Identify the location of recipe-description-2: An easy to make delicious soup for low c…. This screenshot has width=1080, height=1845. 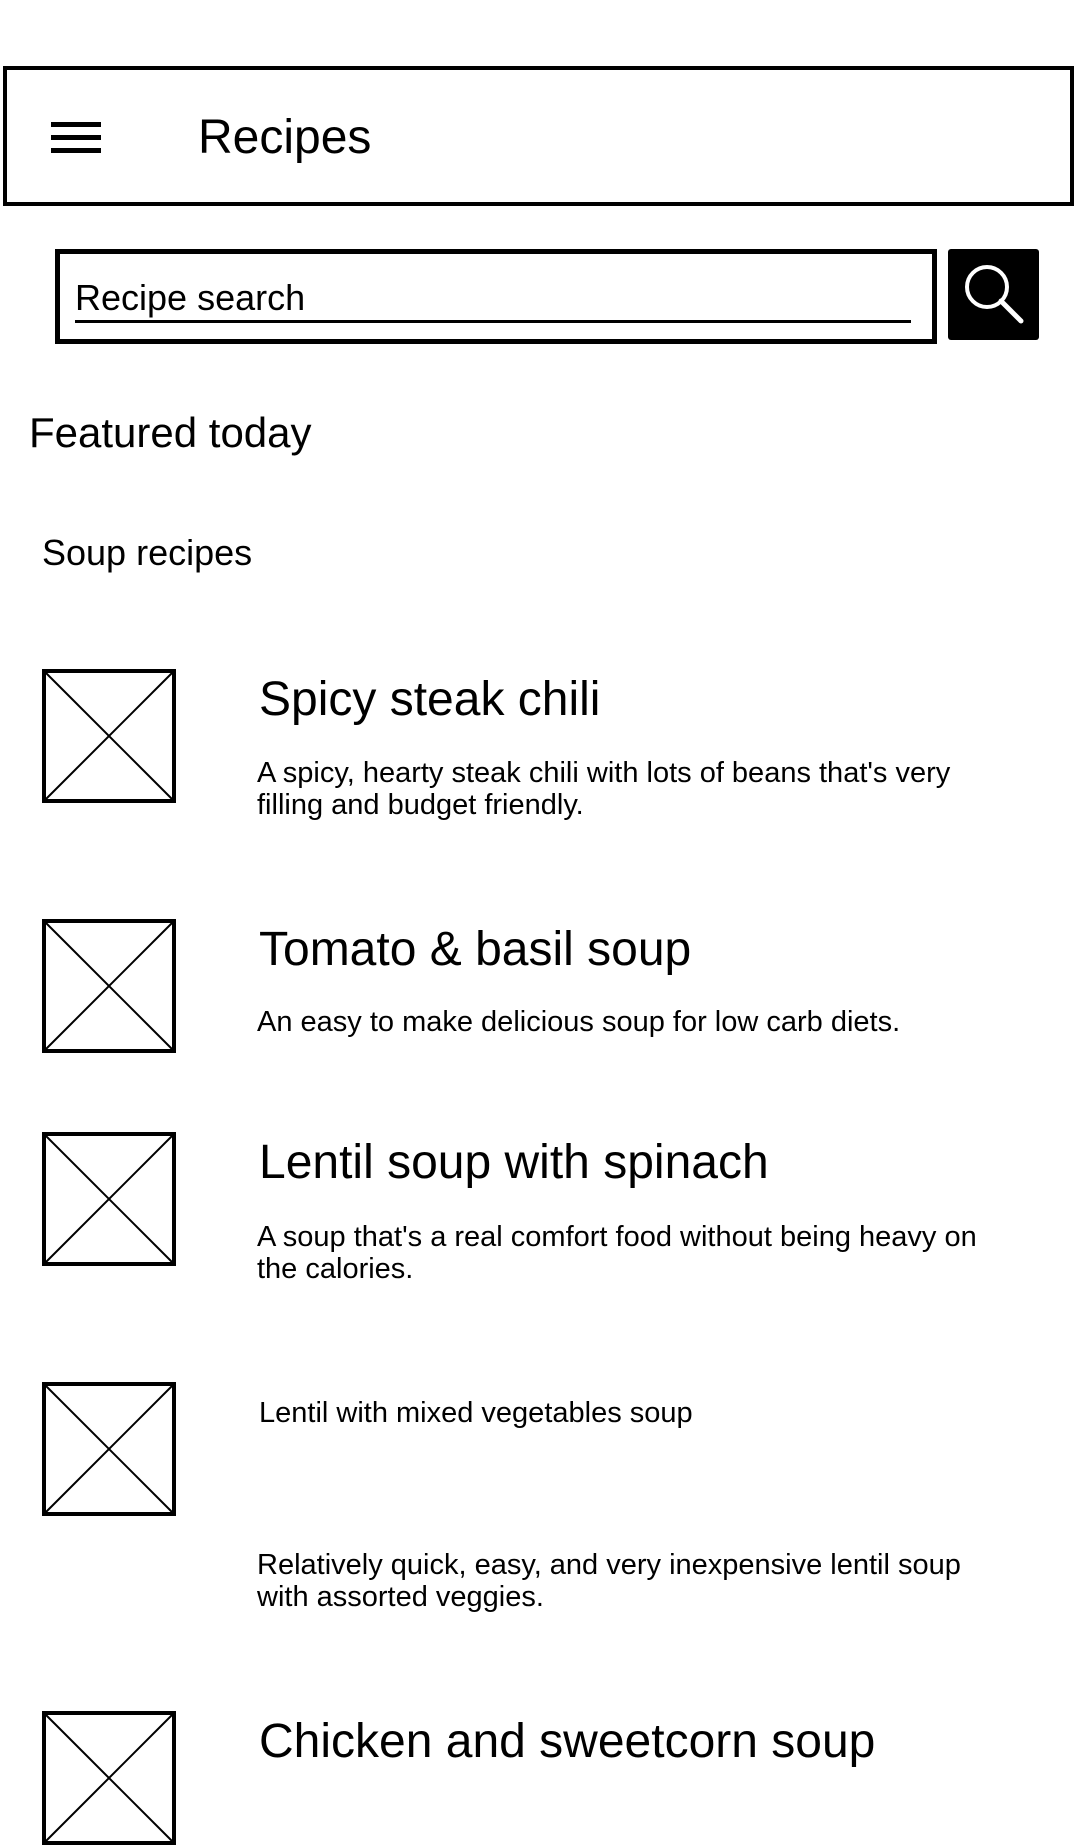
(579, 1022).